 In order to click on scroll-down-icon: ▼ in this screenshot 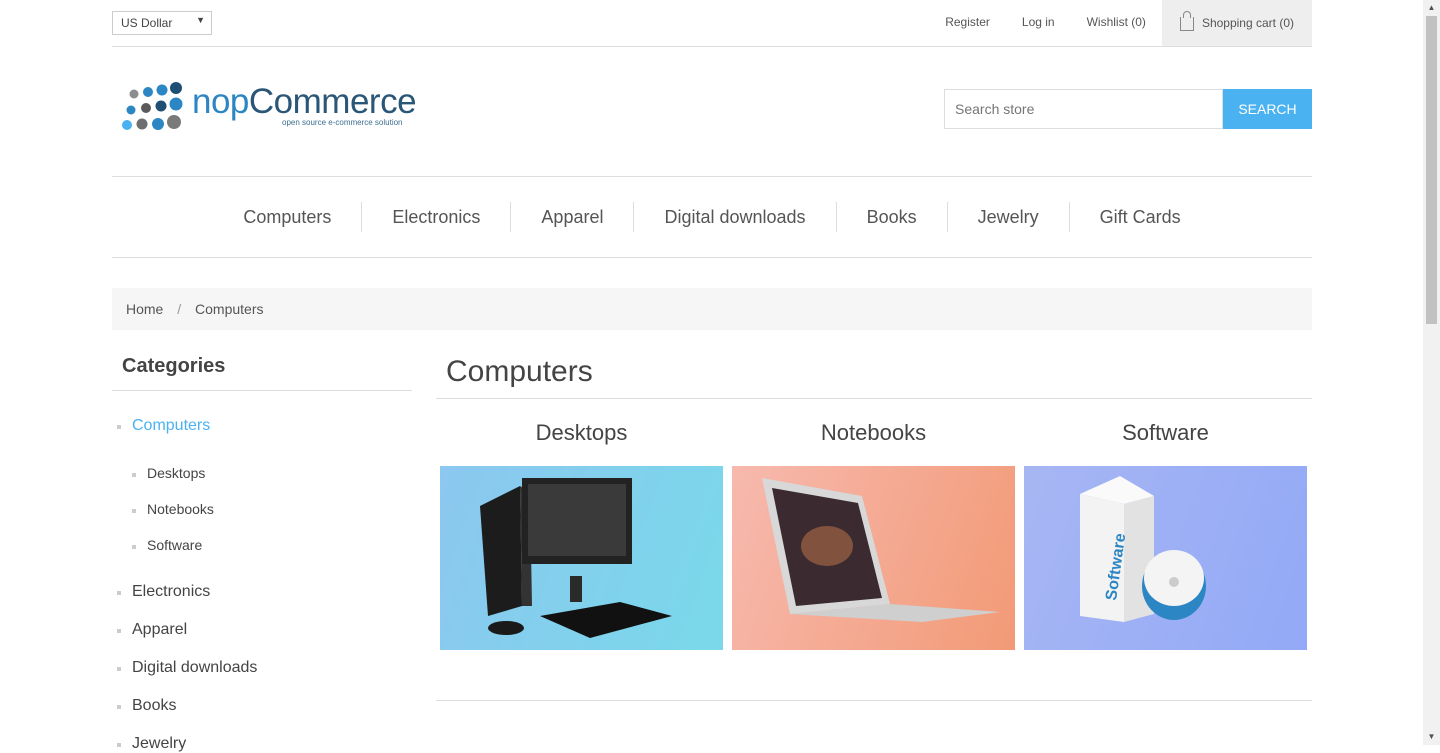, I will do `click(1431, 737)`.